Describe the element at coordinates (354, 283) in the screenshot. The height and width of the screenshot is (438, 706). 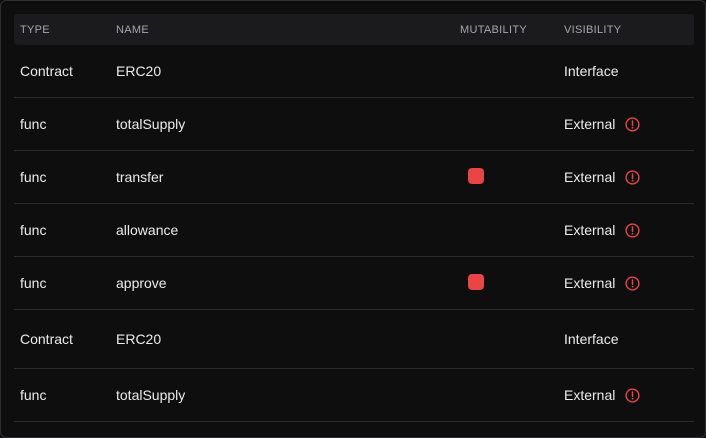
I see `table-row: func approve External` at that location.